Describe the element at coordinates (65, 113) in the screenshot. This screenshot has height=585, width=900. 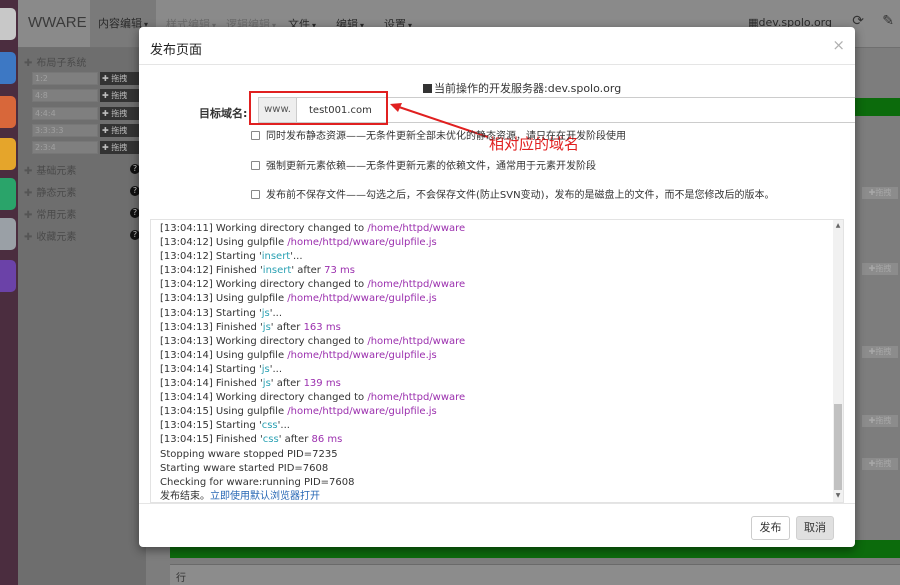
I see `layout-ratio-input: 4:4:4` at that location.